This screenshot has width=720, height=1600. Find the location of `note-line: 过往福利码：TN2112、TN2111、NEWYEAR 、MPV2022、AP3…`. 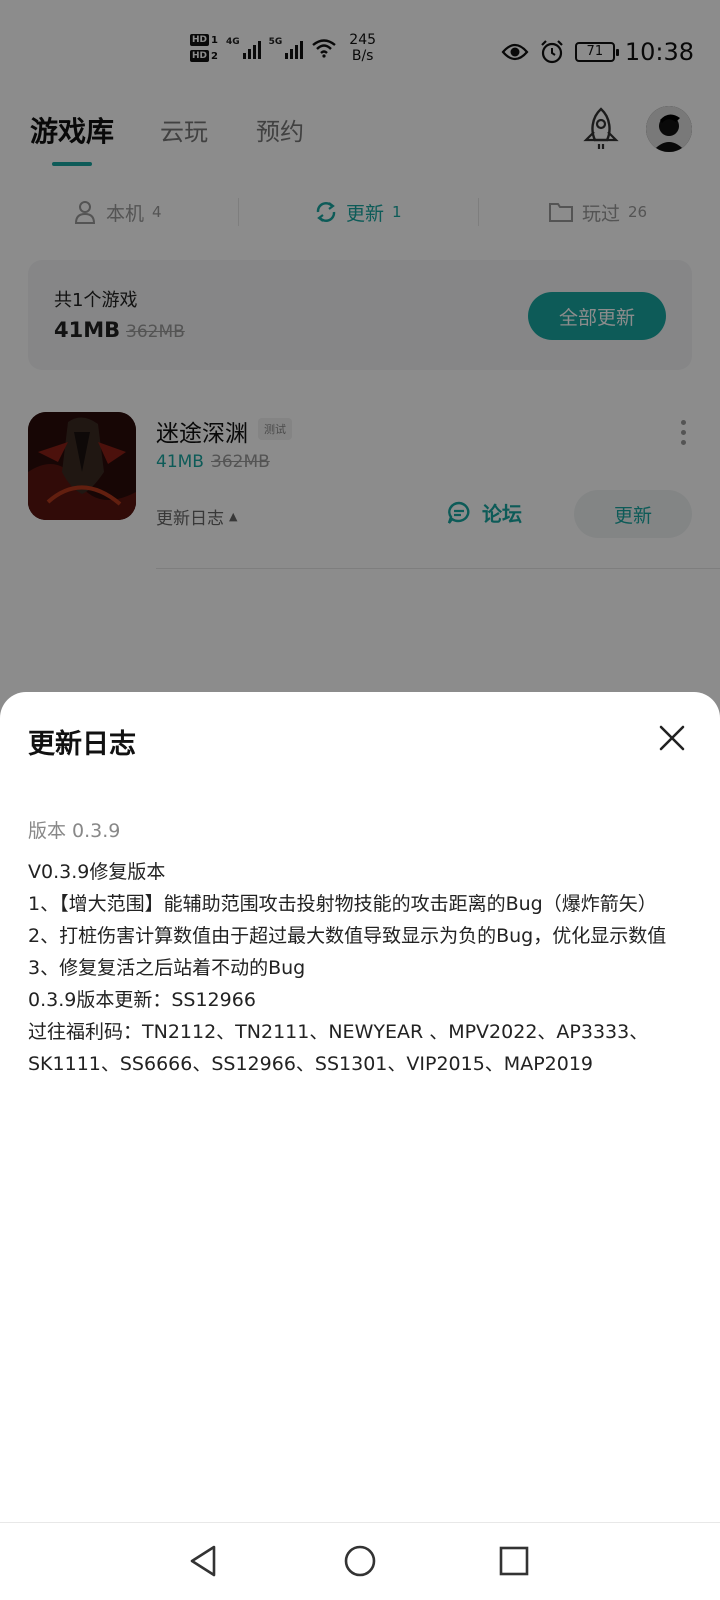

note-line: 过往福利码：TN2112、TN2111、NEWYEAR 、MPV2022、AP3… is located at coordinates (338, 1048).